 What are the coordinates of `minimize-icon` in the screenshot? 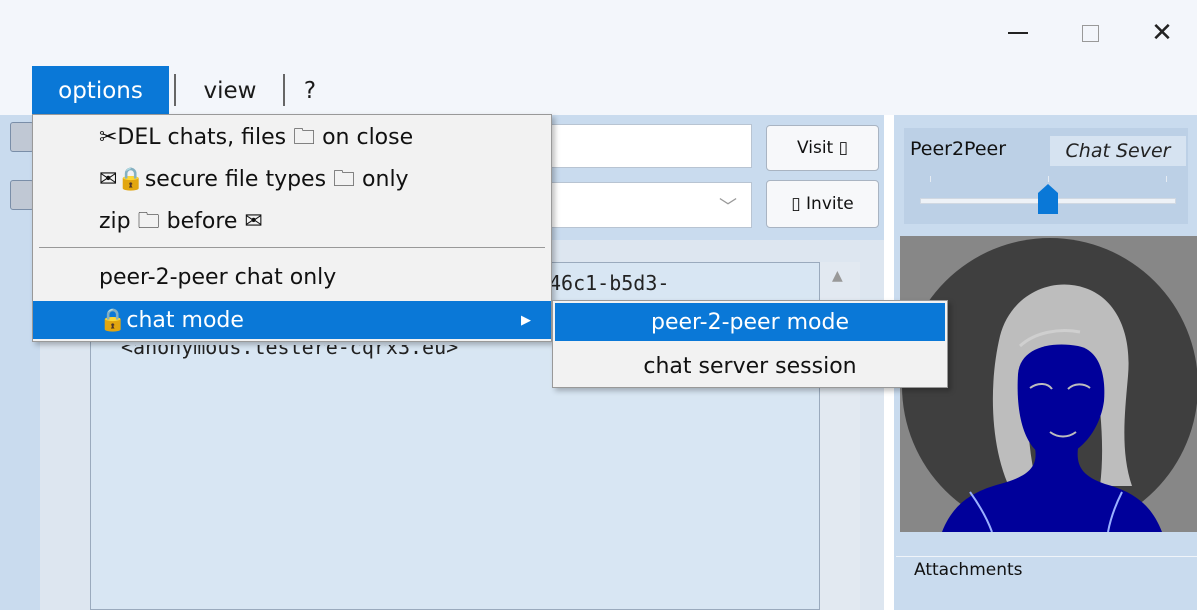 It's located at (1018, 33).